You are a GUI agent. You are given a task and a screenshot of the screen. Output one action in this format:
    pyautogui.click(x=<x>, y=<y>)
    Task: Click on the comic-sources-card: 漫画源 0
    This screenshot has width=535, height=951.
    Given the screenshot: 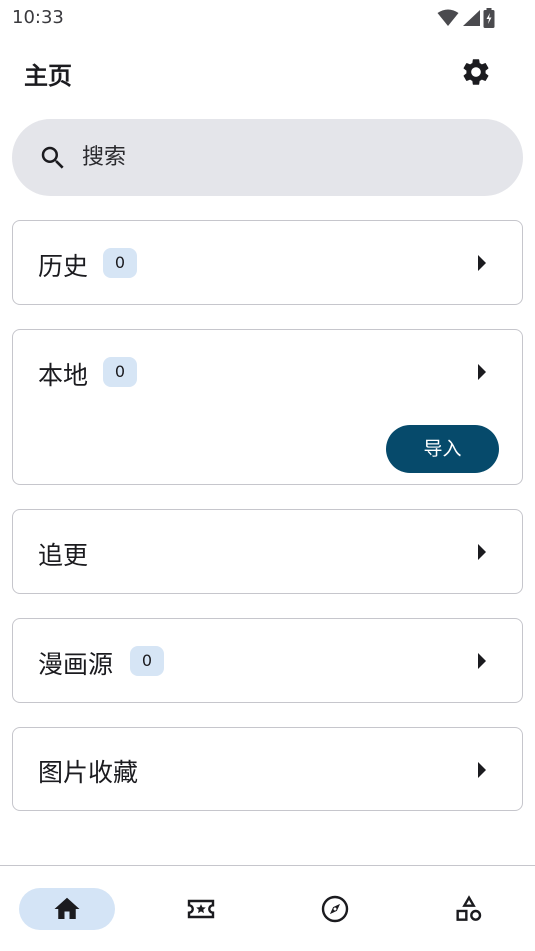 What is the action you would take?
    pyautogui.click(x=267, y=660)
    